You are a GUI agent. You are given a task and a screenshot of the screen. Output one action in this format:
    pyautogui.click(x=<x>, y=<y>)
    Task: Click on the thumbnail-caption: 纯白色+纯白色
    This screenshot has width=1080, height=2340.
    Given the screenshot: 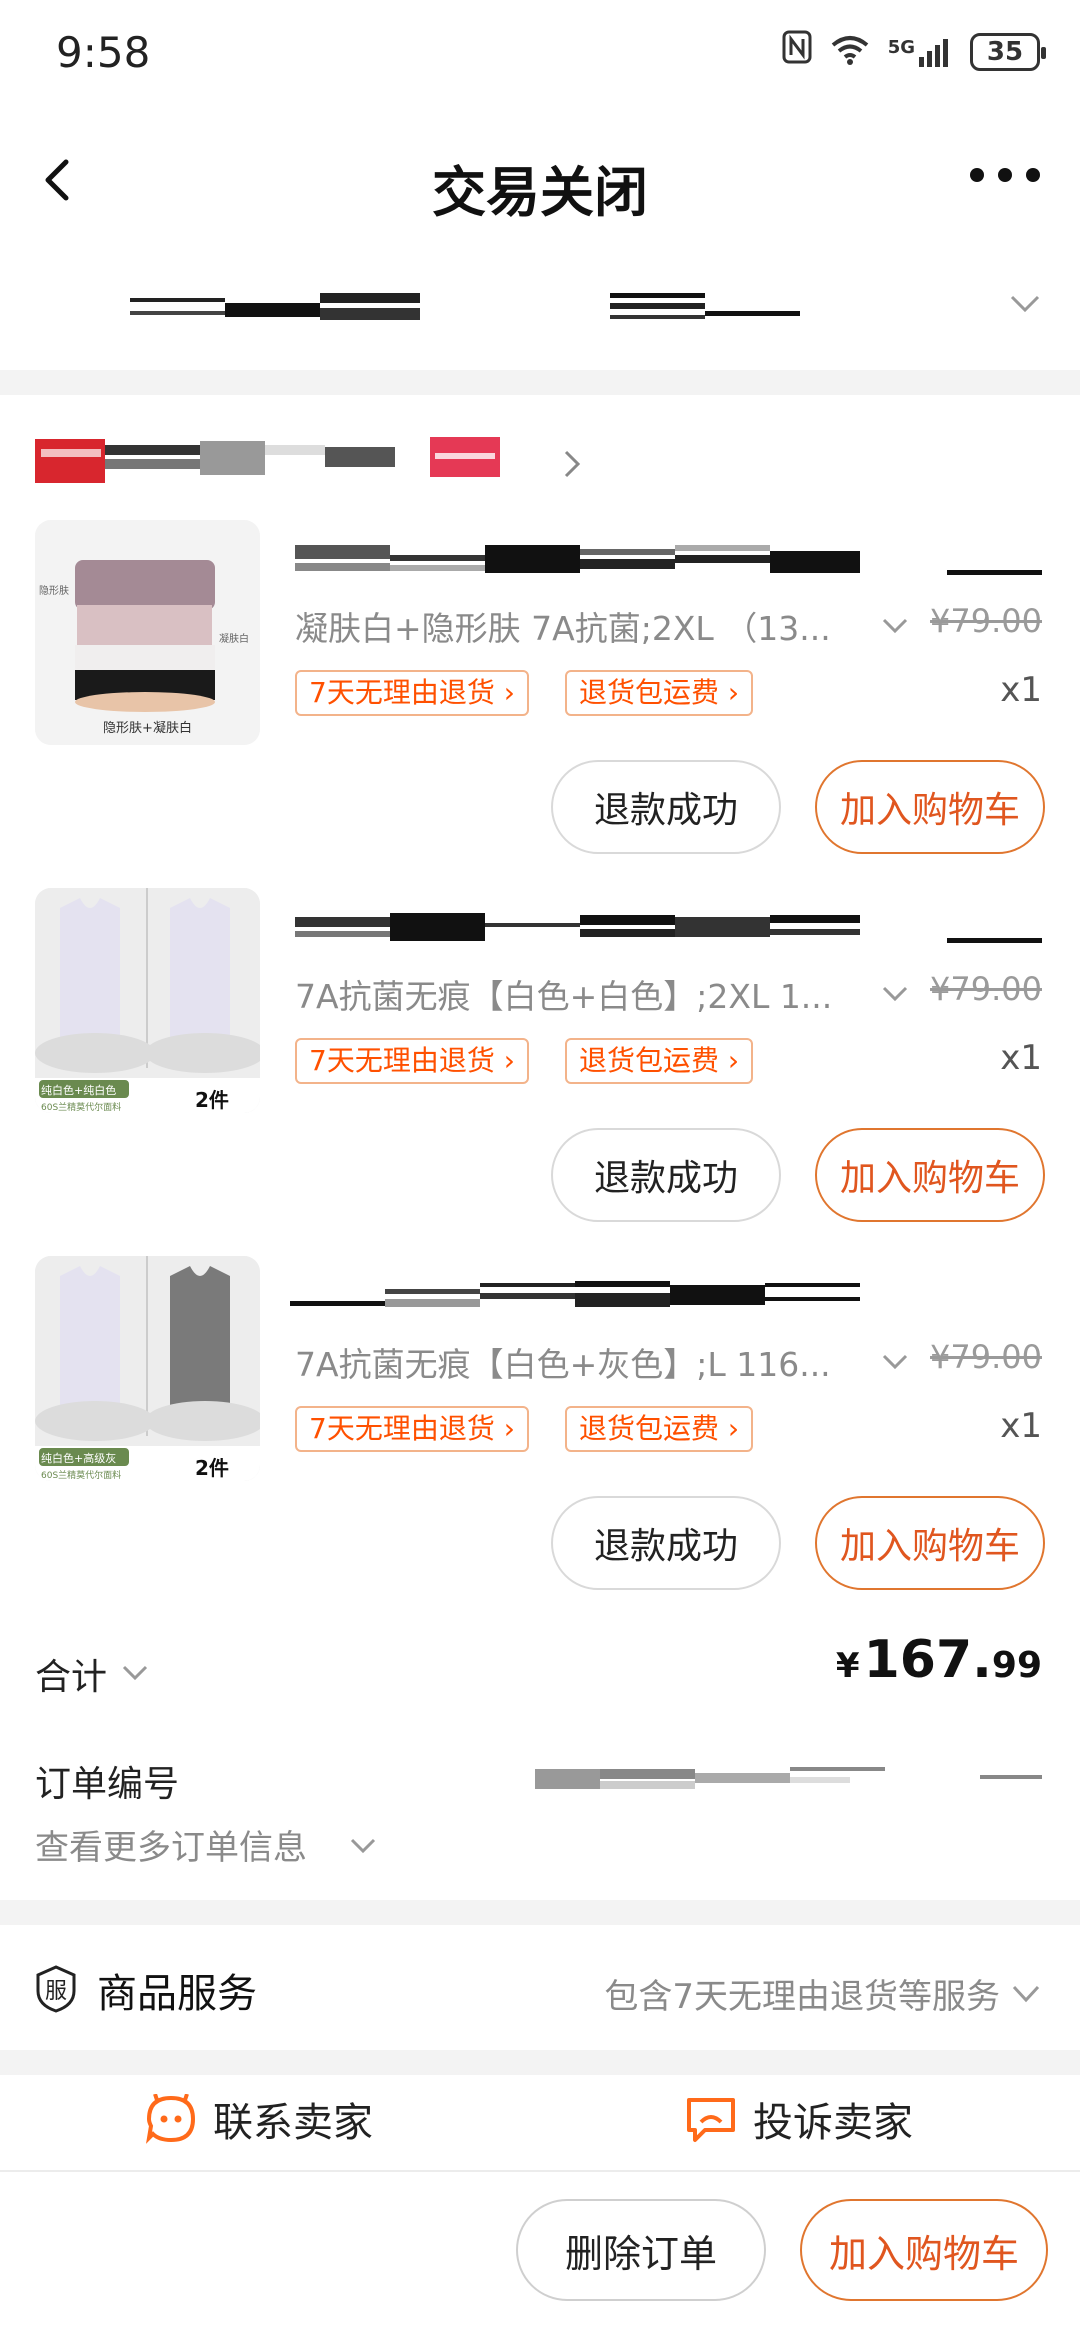 What is the action you would take?
    pyautogui.click(x=79, y=1090)
    